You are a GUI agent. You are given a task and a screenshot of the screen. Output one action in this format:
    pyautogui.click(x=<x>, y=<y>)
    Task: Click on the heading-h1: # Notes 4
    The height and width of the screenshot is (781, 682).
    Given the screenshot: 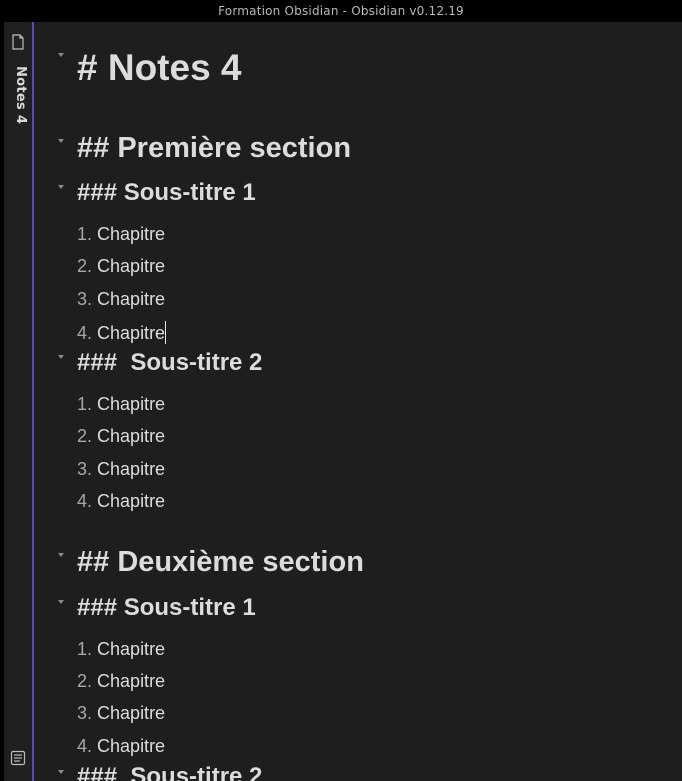 What is the action you would take?
    pyautogui.click(x=159, y=68)
    